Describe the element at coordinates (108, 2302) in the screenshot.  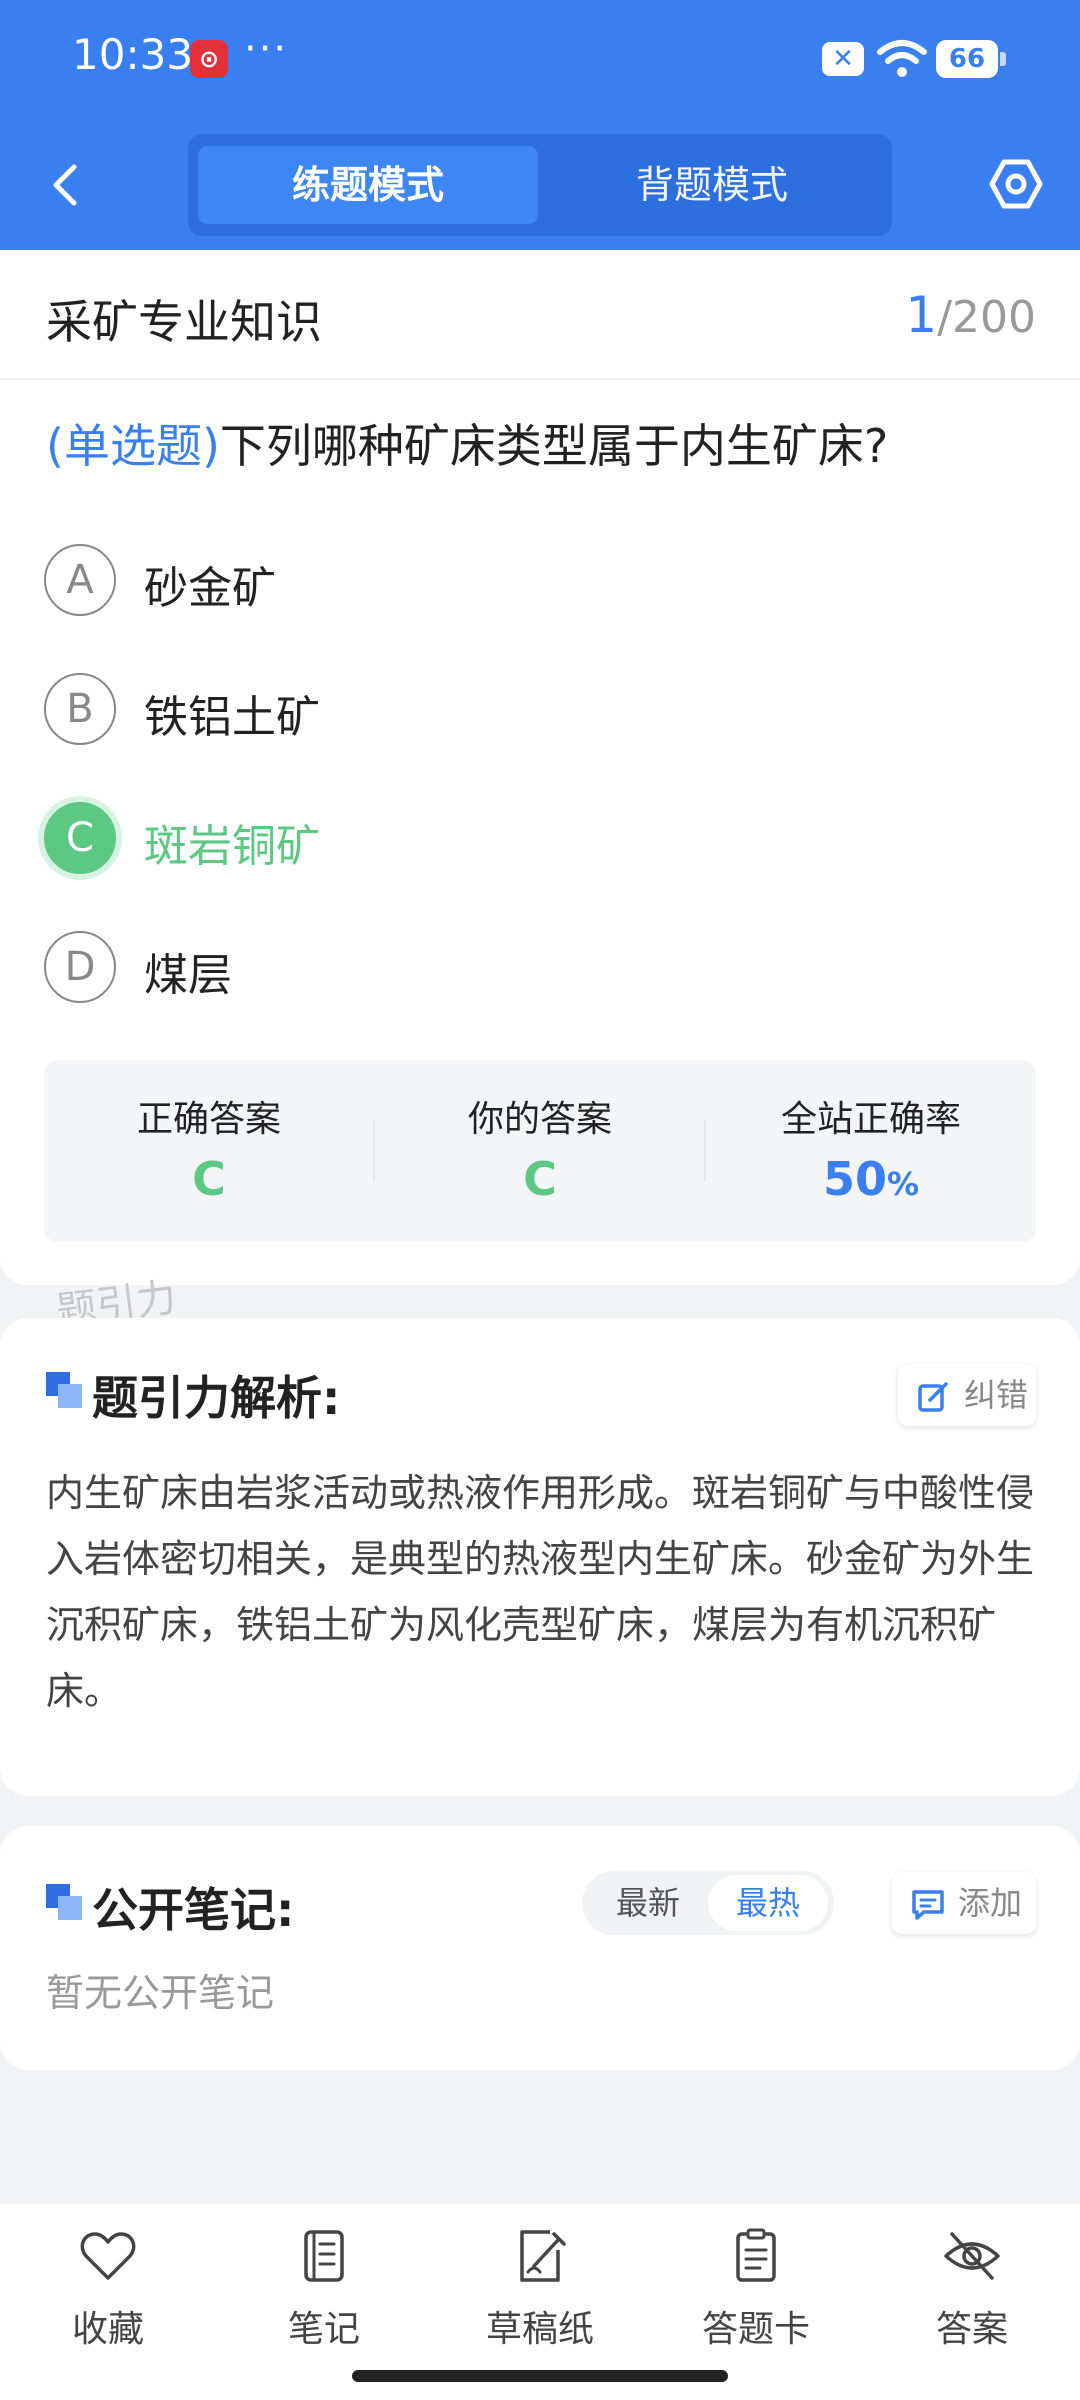
I see `tab-favorite: 收藏` at that location.